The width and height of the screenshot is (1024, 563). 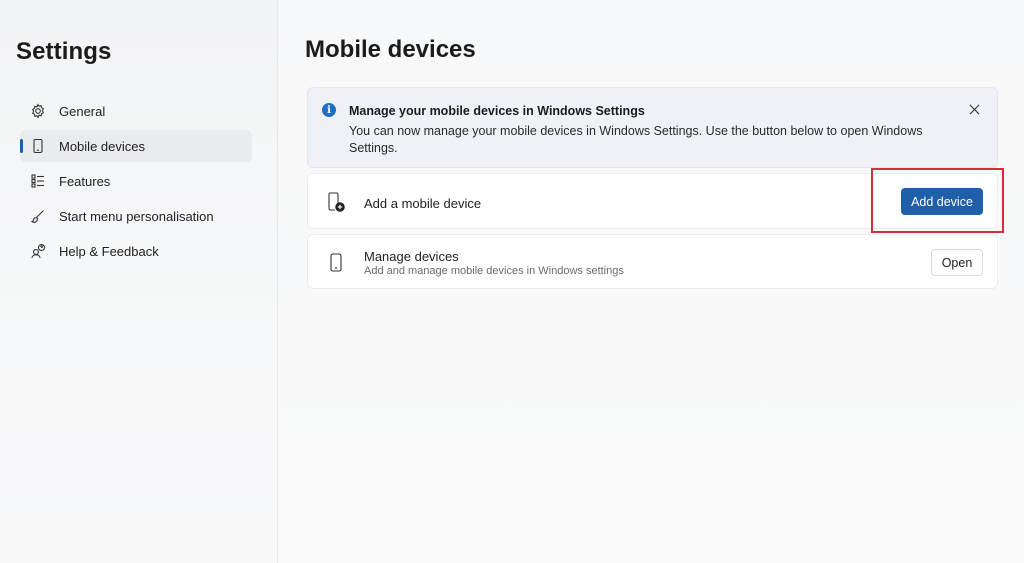 I want to click on info-icon: i, so click(x=329, y=110).